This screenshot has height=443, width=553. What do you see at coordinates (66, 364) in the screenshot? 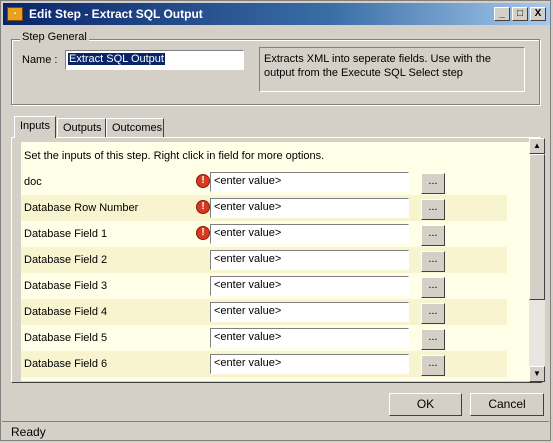
I see `input-row-label: Database Field 6` at bounding box center [66, 364].